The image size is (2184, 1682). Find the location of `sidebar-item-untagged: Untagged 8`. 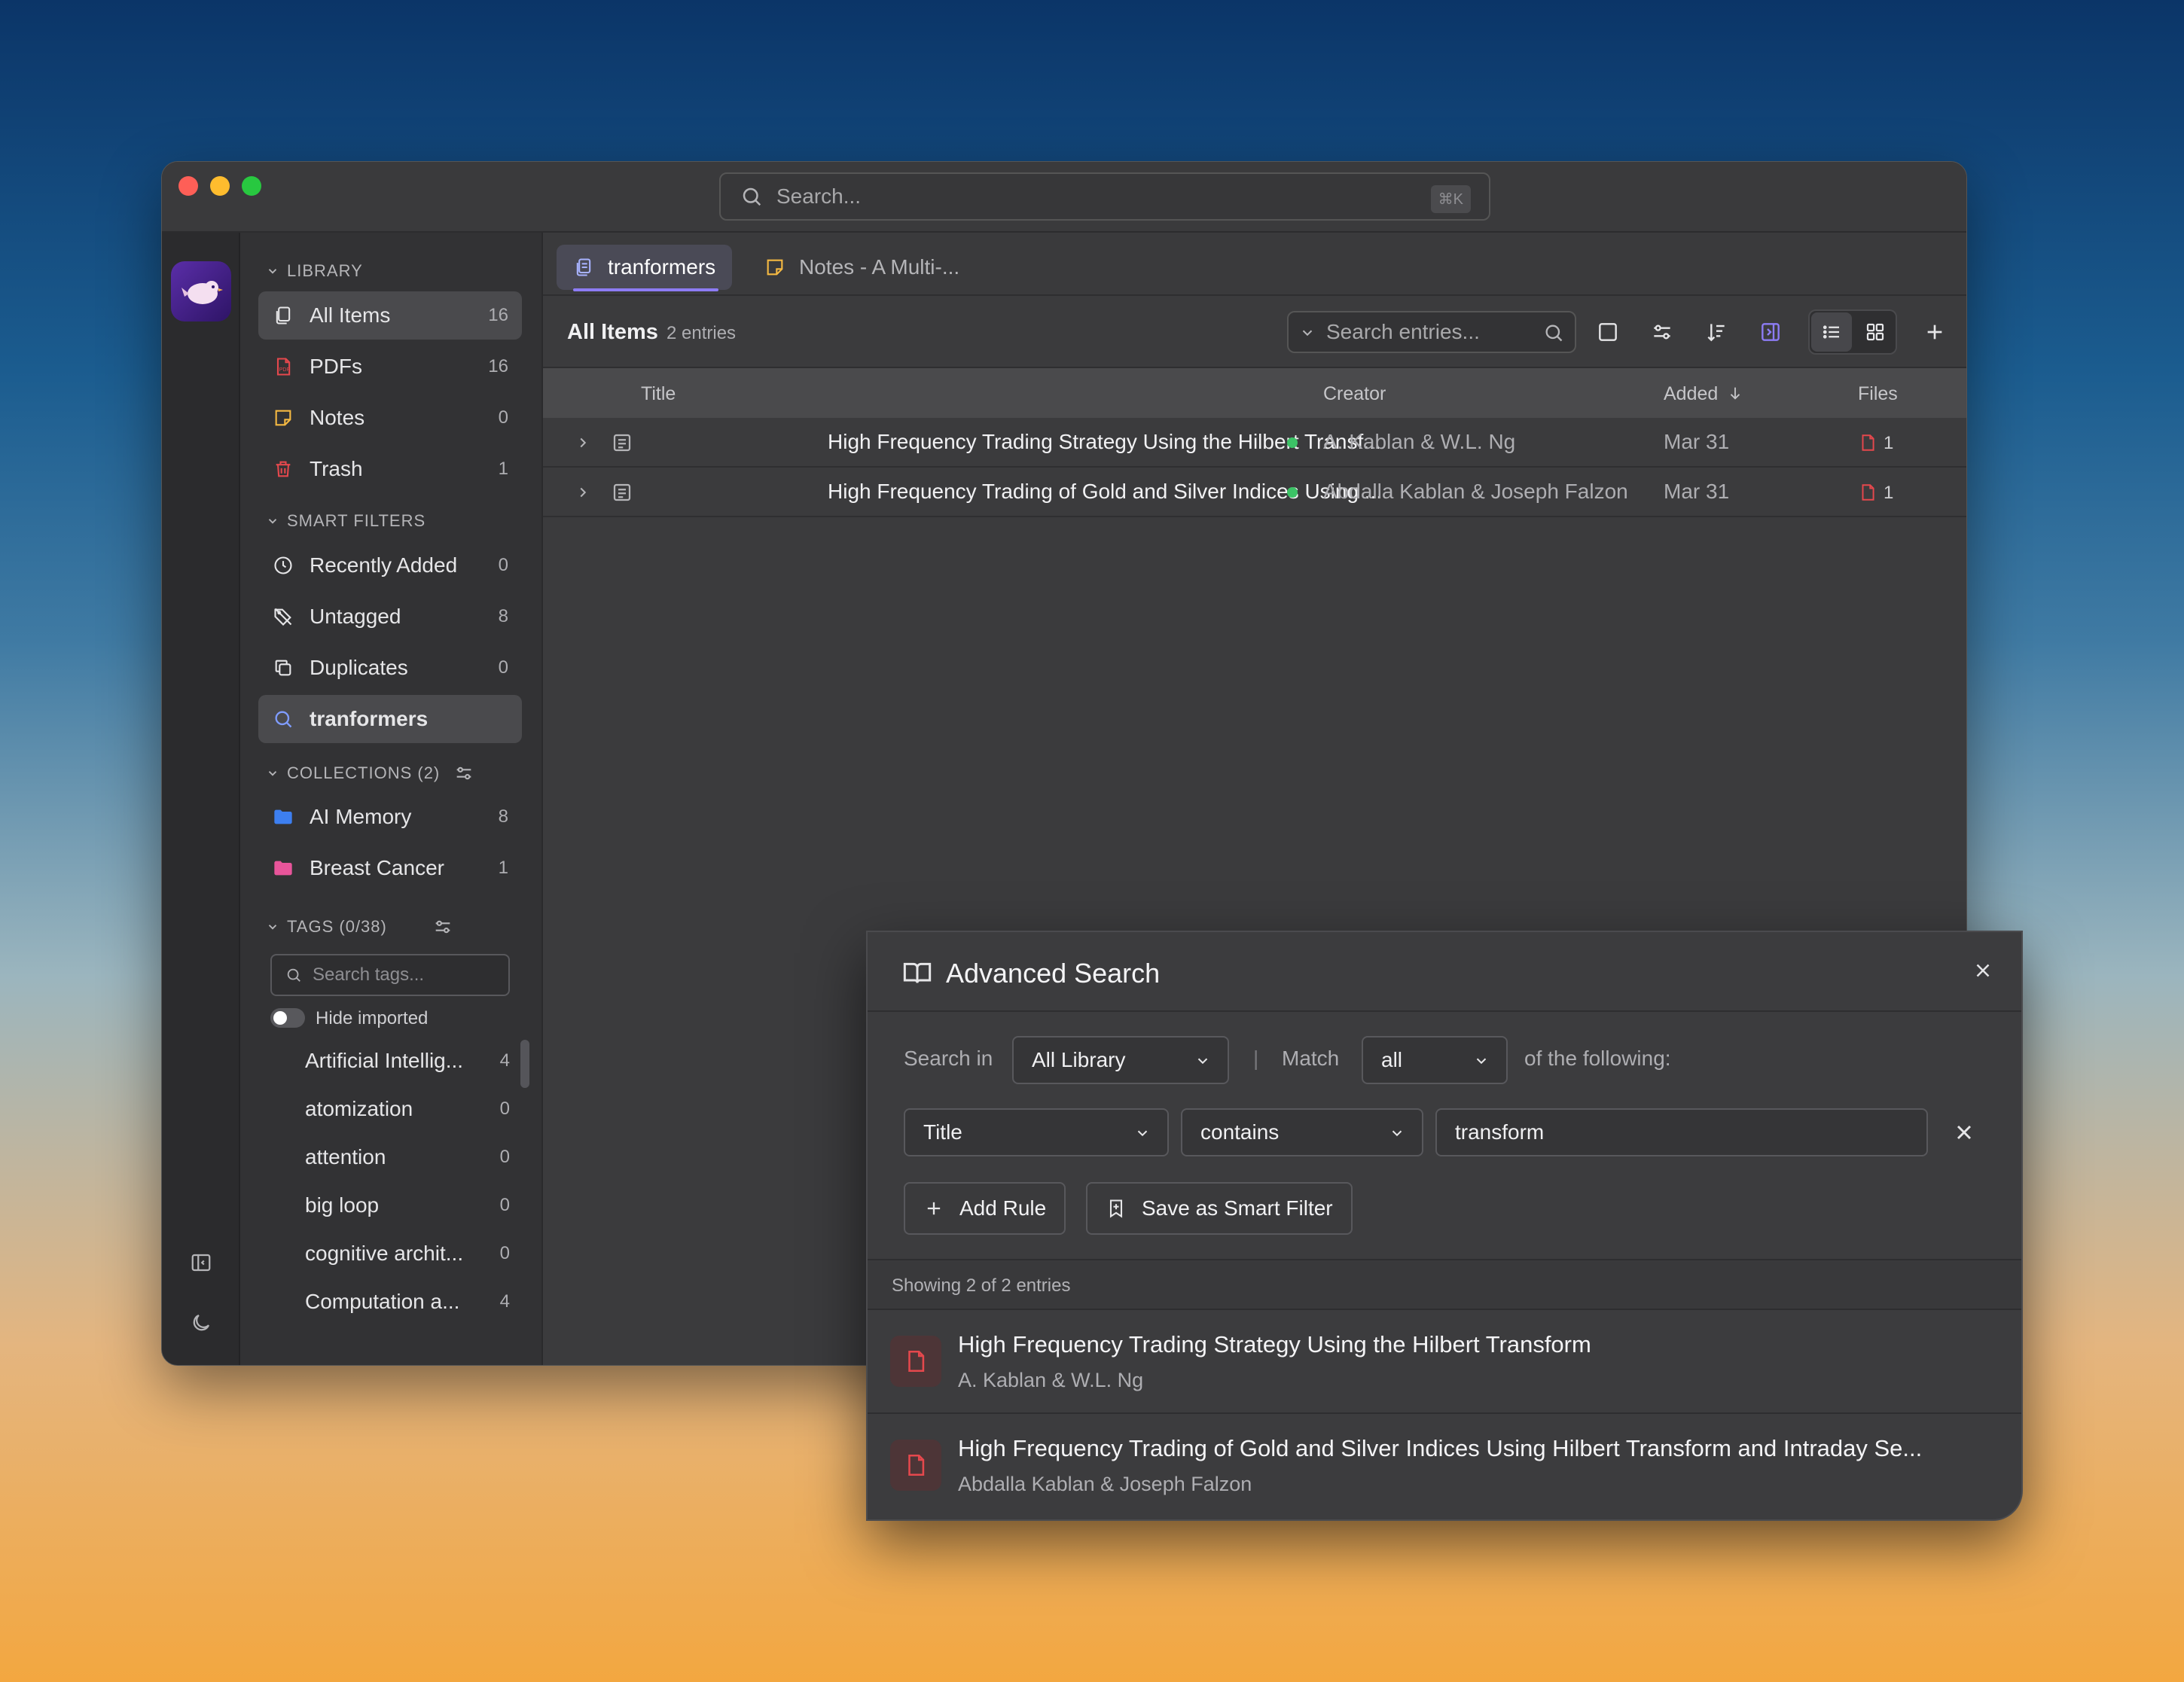

sidebar-item-untagged: Untagged 8 is located at coordinates (390, 617).